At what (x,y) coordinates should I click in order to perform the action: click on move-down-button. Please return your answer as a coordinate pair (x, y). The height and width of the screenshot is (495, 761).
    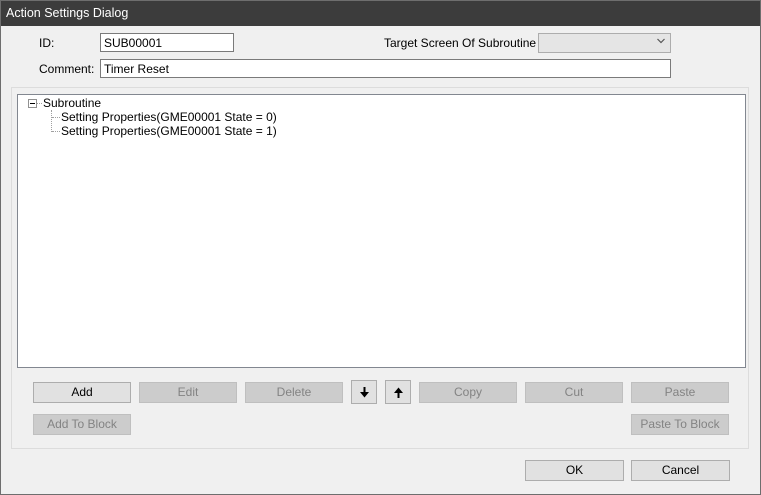
    Looking at the image, I should click on (364, 392).